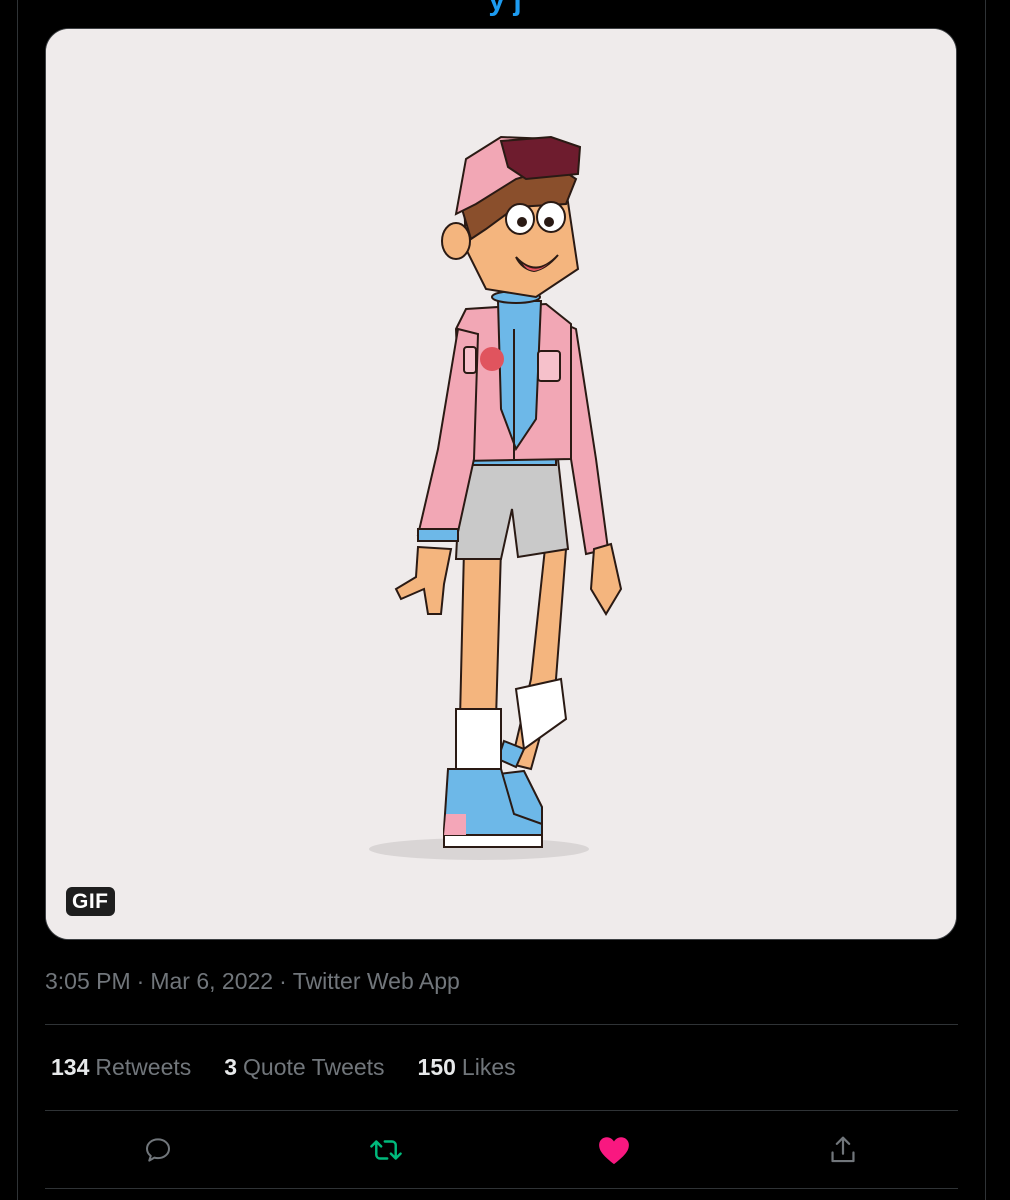  I want to click on reply-icon, so click(158, 1150).